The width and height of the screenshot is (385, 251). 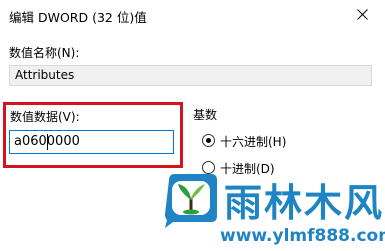 What do you see at coordinates (78, 17) in the screenshot?
I see `window-title: 编辑 DWORD (32 位)值` at bounding box center [78, 17].